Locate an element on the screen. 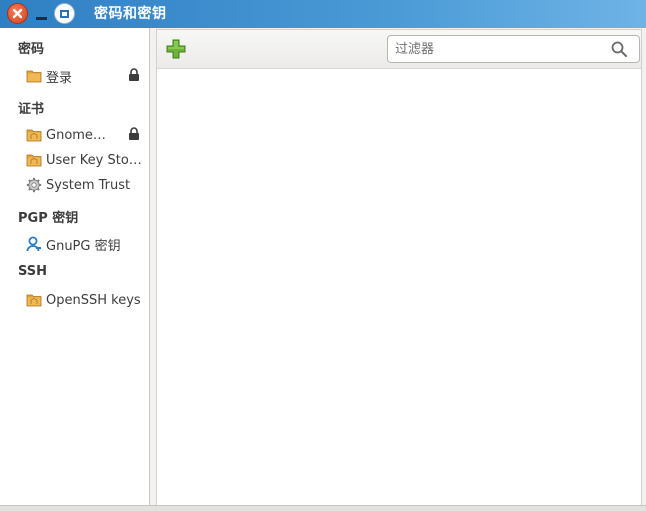 The image size is (646, 511). close-icon is located at coordinates (17, 13).